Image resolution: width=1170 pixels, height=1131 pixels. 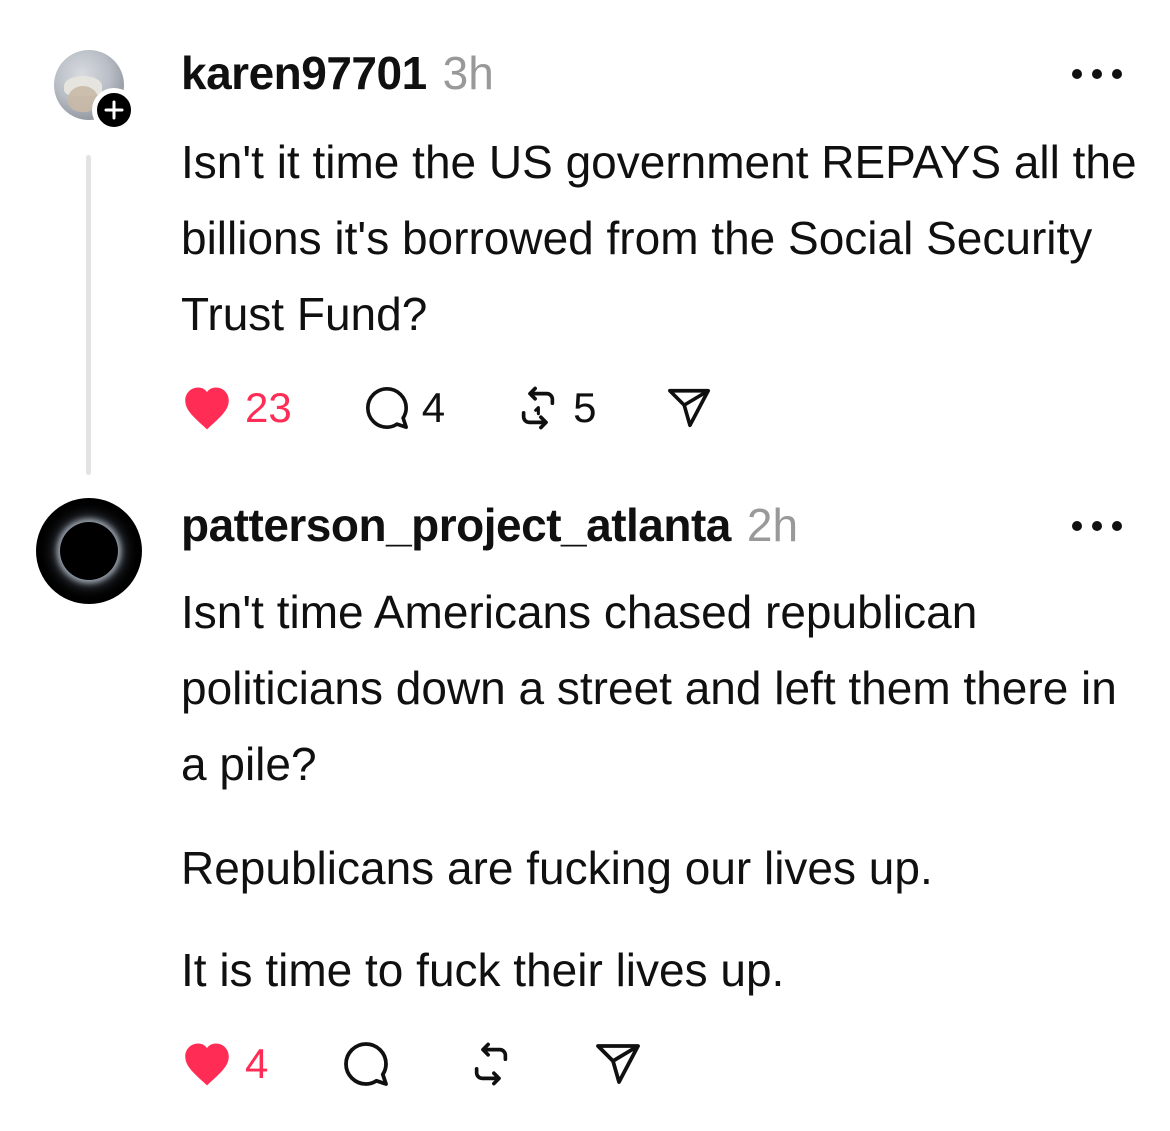 I want to click on repost-button, so click(x=491, y=1064).